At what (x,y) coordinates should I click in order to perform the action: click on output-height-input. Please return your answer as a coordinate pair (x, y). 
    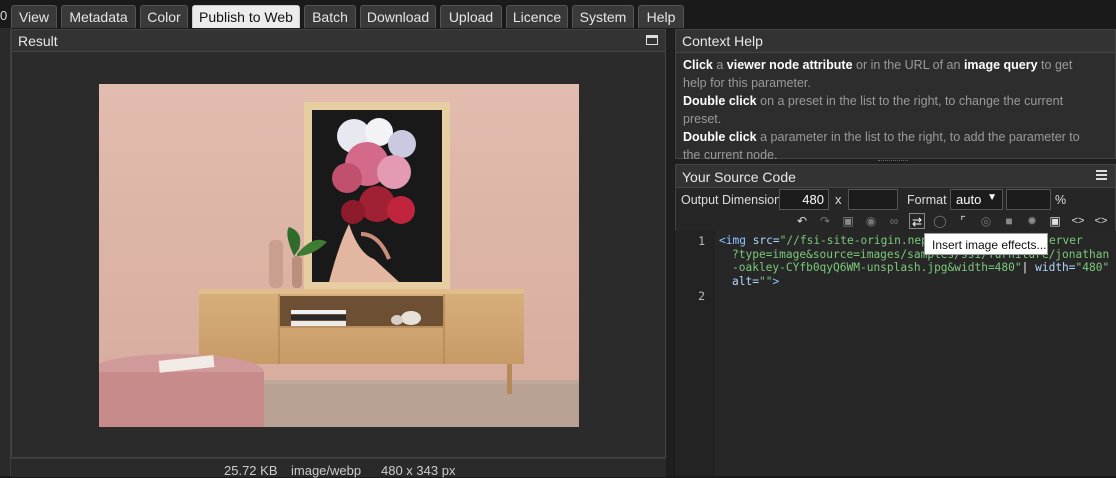
    Looking at the image, I should click on (873, 199).